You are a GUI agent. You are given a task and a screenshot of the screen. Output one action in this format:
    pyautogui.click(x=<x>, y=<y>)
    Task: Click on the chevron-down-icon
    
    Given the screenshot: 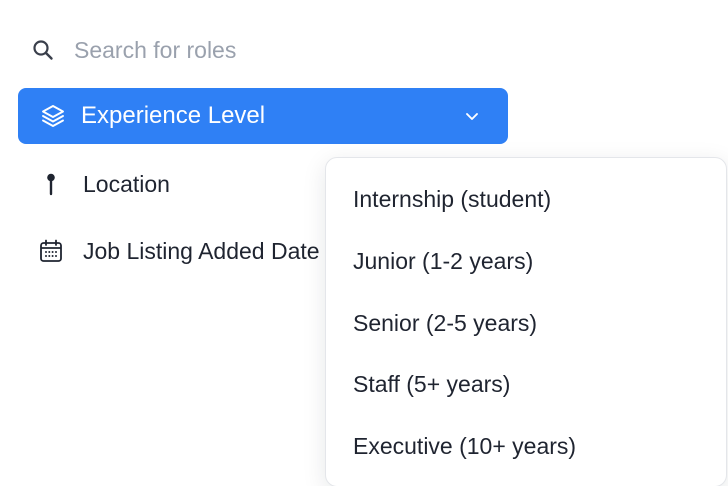 What is the action you would take?
    pyautogui.click(x=472, y=116)
    